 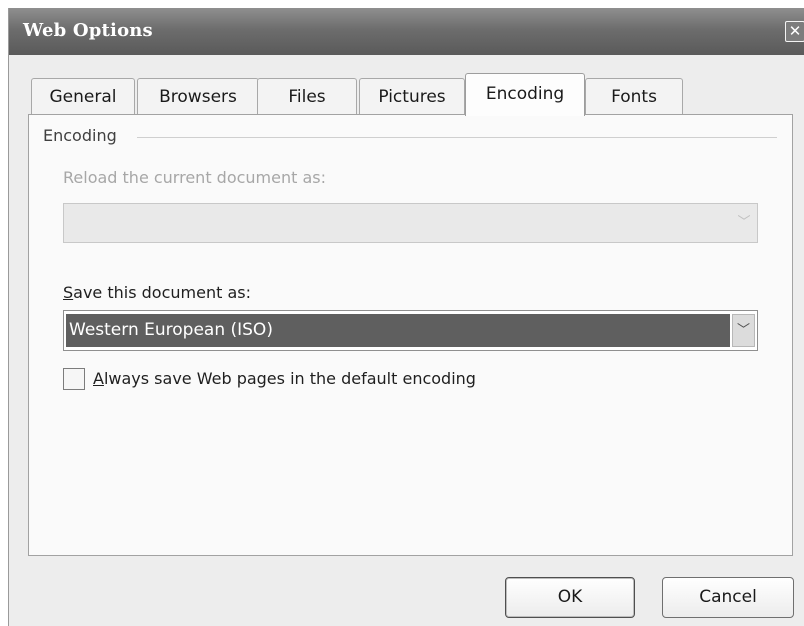 I want to click on close-icon: ✕, so click(x=795, y=31).